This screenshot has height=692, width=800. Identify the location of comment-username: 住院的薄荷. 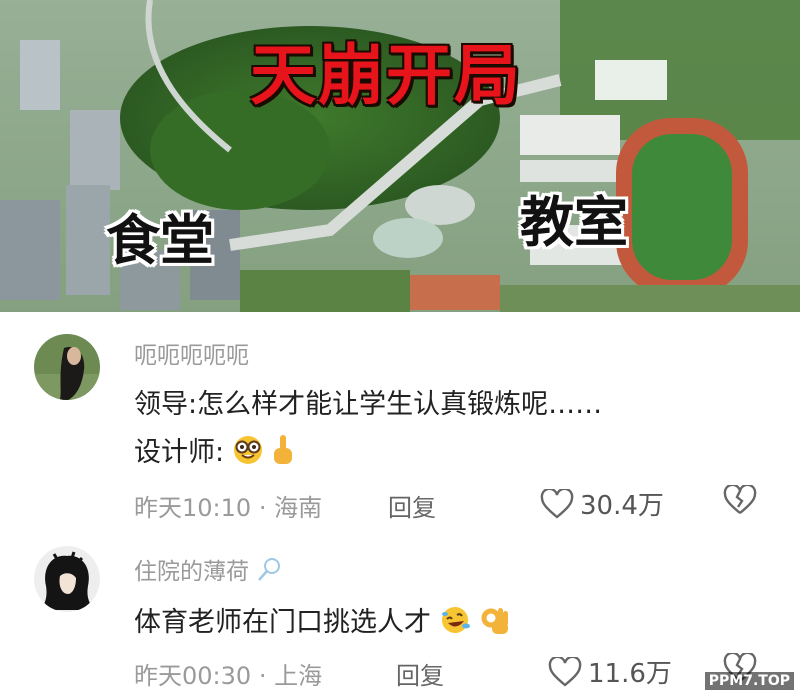
(191, 572).